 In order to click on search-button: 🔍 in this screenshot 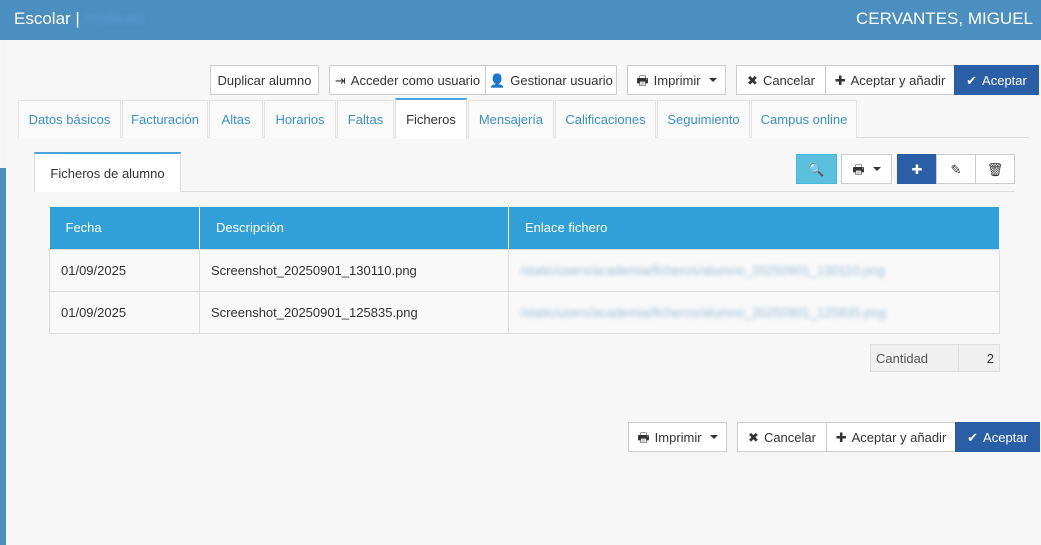, I will do `click(816, 169)`.